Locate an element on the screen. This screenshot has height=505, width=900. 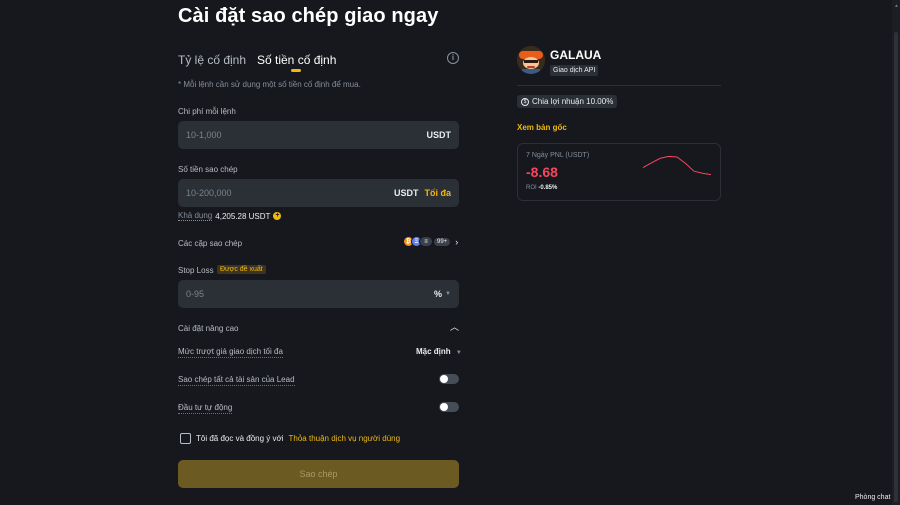
profit-share-badge: $ Chia lợi nhuận 10.00% is located at coordinates (567, 101).